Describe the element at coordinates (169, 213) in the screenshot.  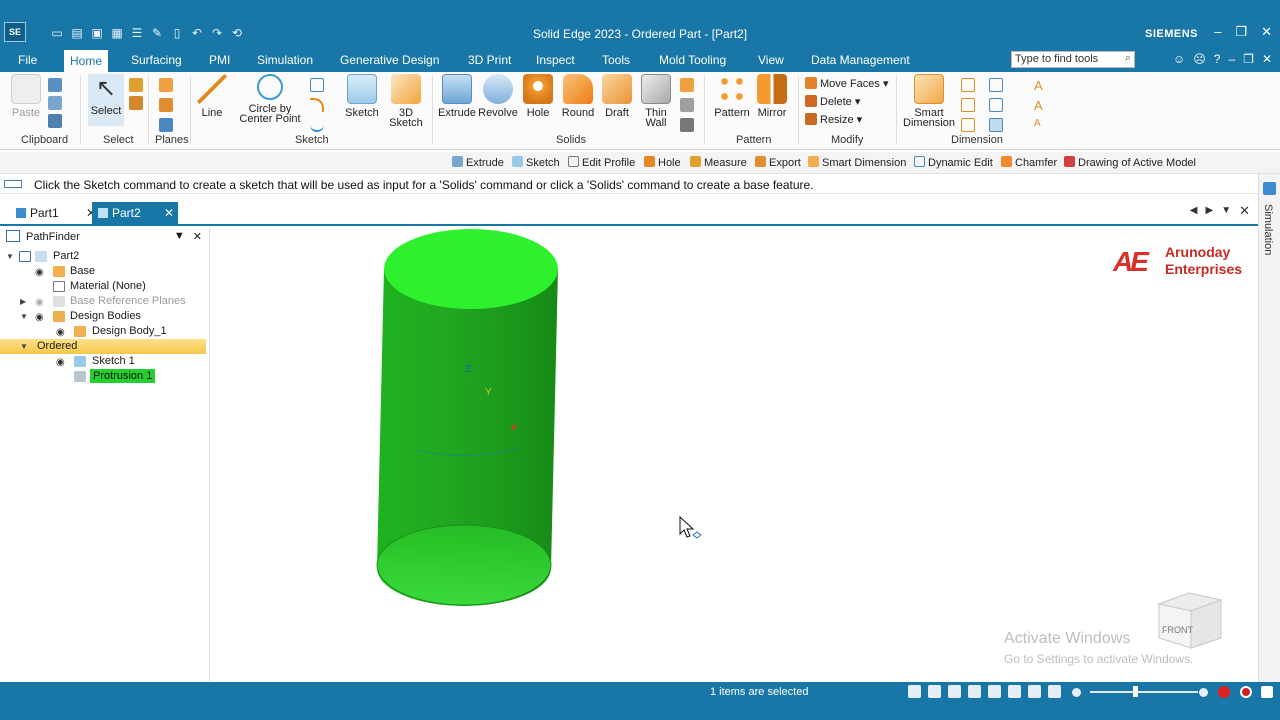
I see `close-tab-icon: ✕` at that location.